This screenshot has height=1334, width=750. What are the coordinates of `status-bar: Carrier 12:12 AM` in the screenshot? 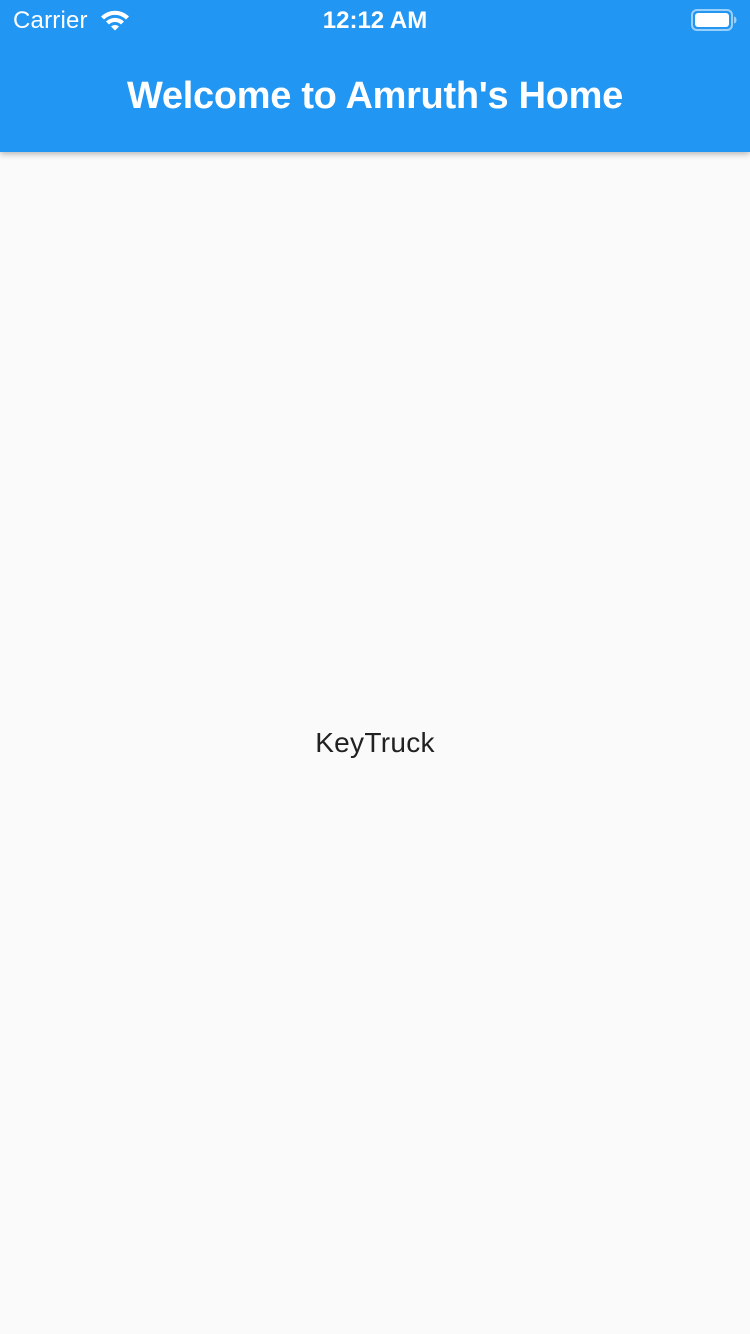 It's located at (375, 20).